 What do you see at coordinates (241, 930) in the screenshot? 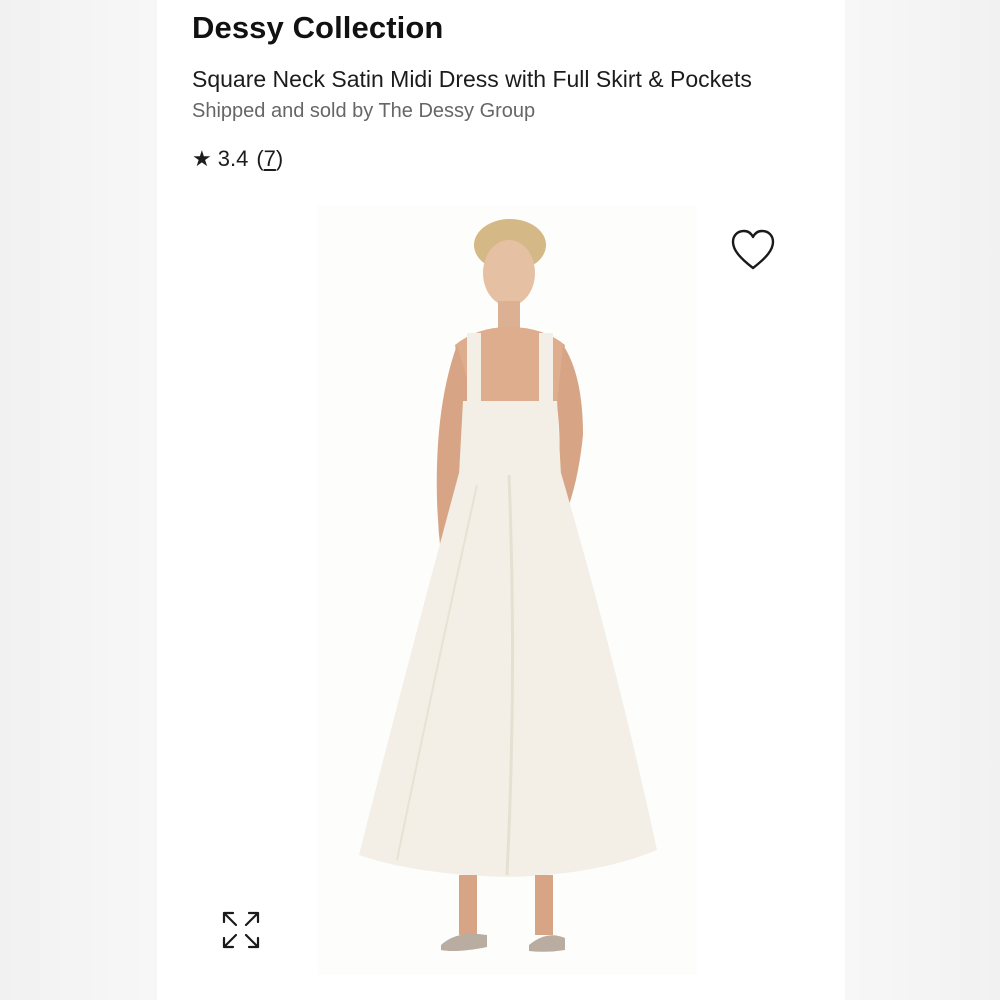
I see `expand-arrows-icon` at bounding box center [241, 930].